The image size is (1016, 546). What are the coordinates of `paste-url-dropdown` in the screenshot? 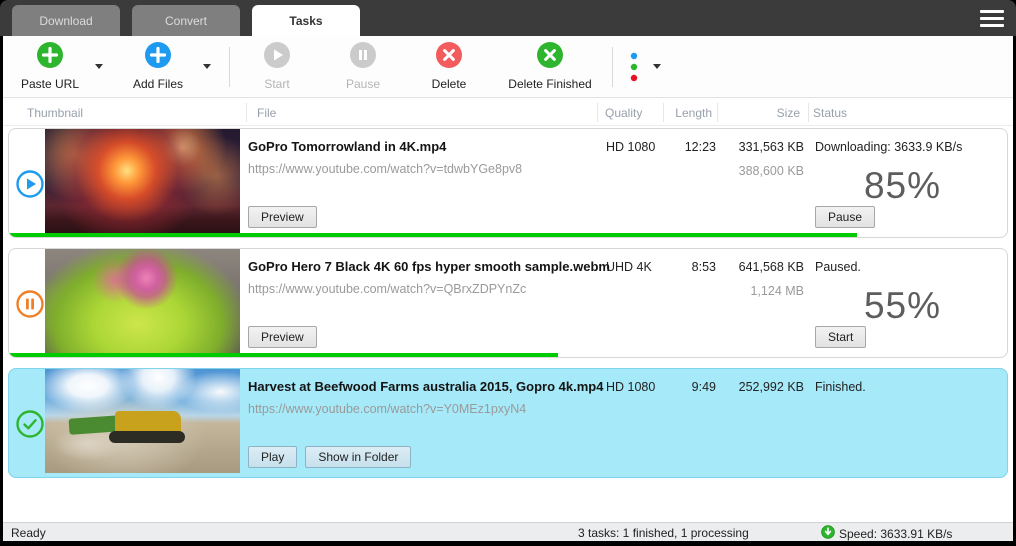 It's located at (99, 66).